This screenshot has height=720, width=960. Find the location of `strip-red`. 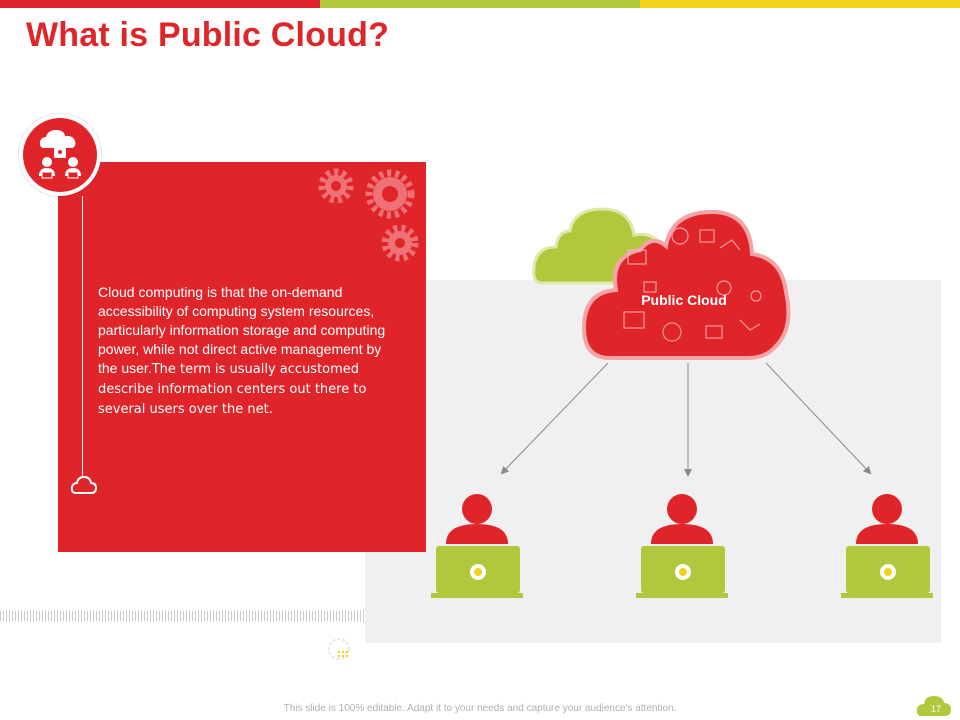

strip-red is located at coordinates (160, 4).